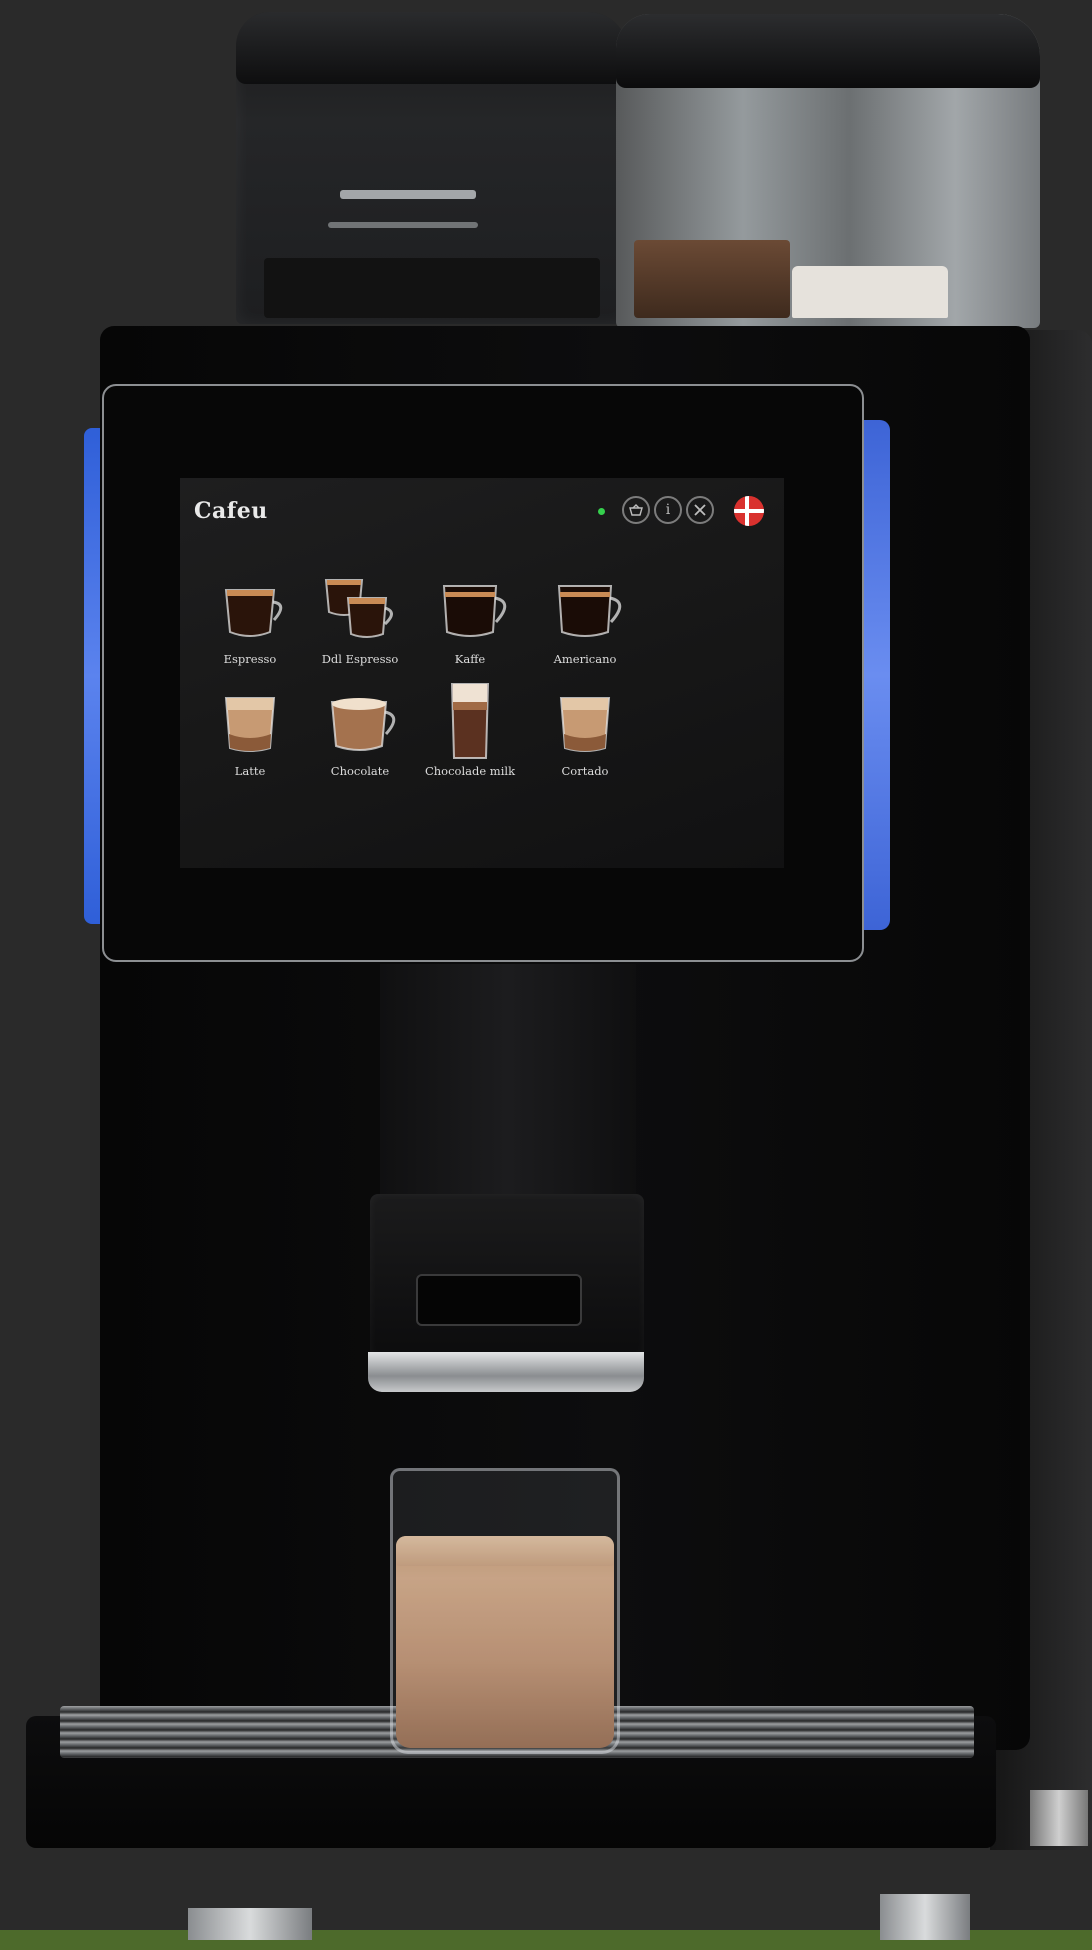  What do you see at coordinates (668, 510) in the screenshot?
I see `info-icon: i` at bounding box center [668, 510].